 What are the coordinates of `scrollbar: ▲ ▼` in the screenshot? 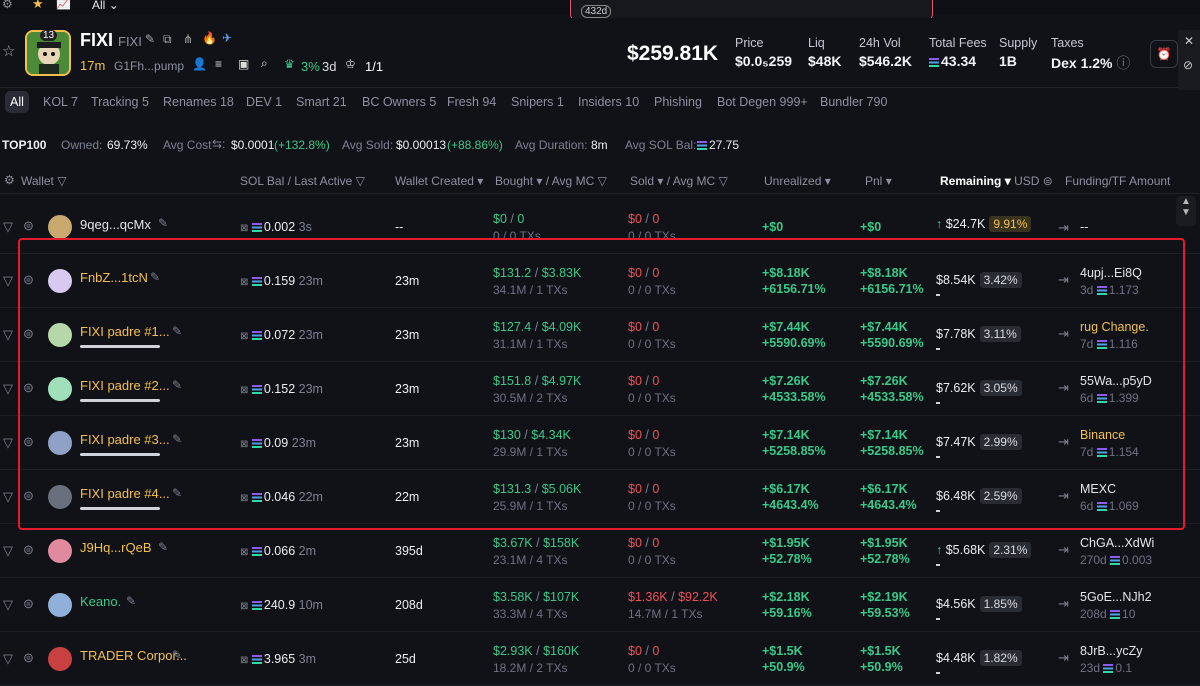 It's located at (1186, 211).